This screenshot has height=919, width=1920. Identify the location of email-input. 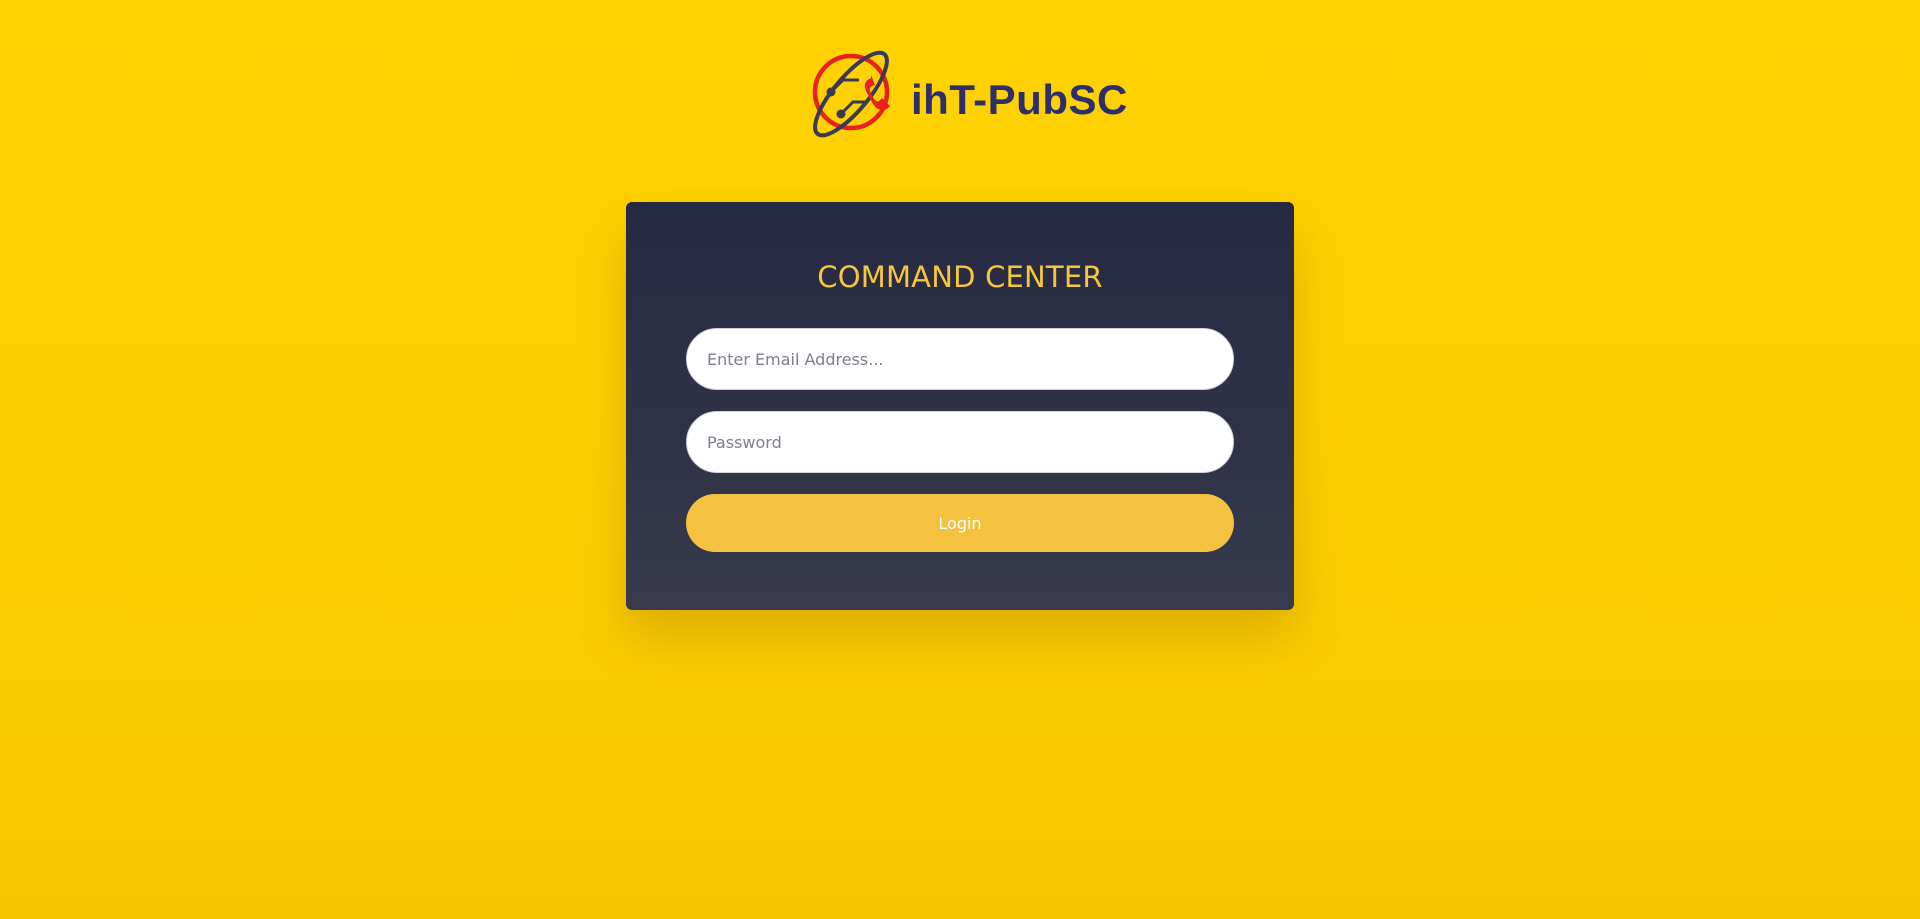
(960, 359).